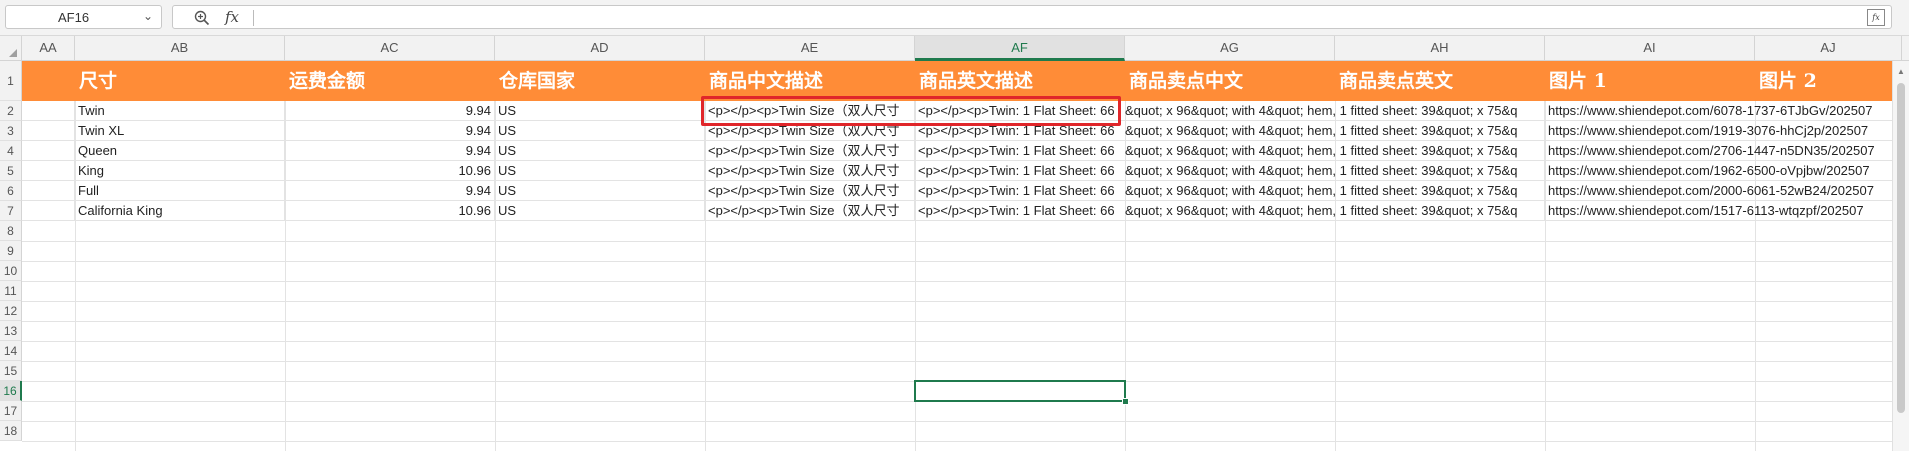 The image size is (1909, 451). Describe the element at coordinates (1901, 71) in the screenshot. I see `scroll-up-icon: ▲` at that location.